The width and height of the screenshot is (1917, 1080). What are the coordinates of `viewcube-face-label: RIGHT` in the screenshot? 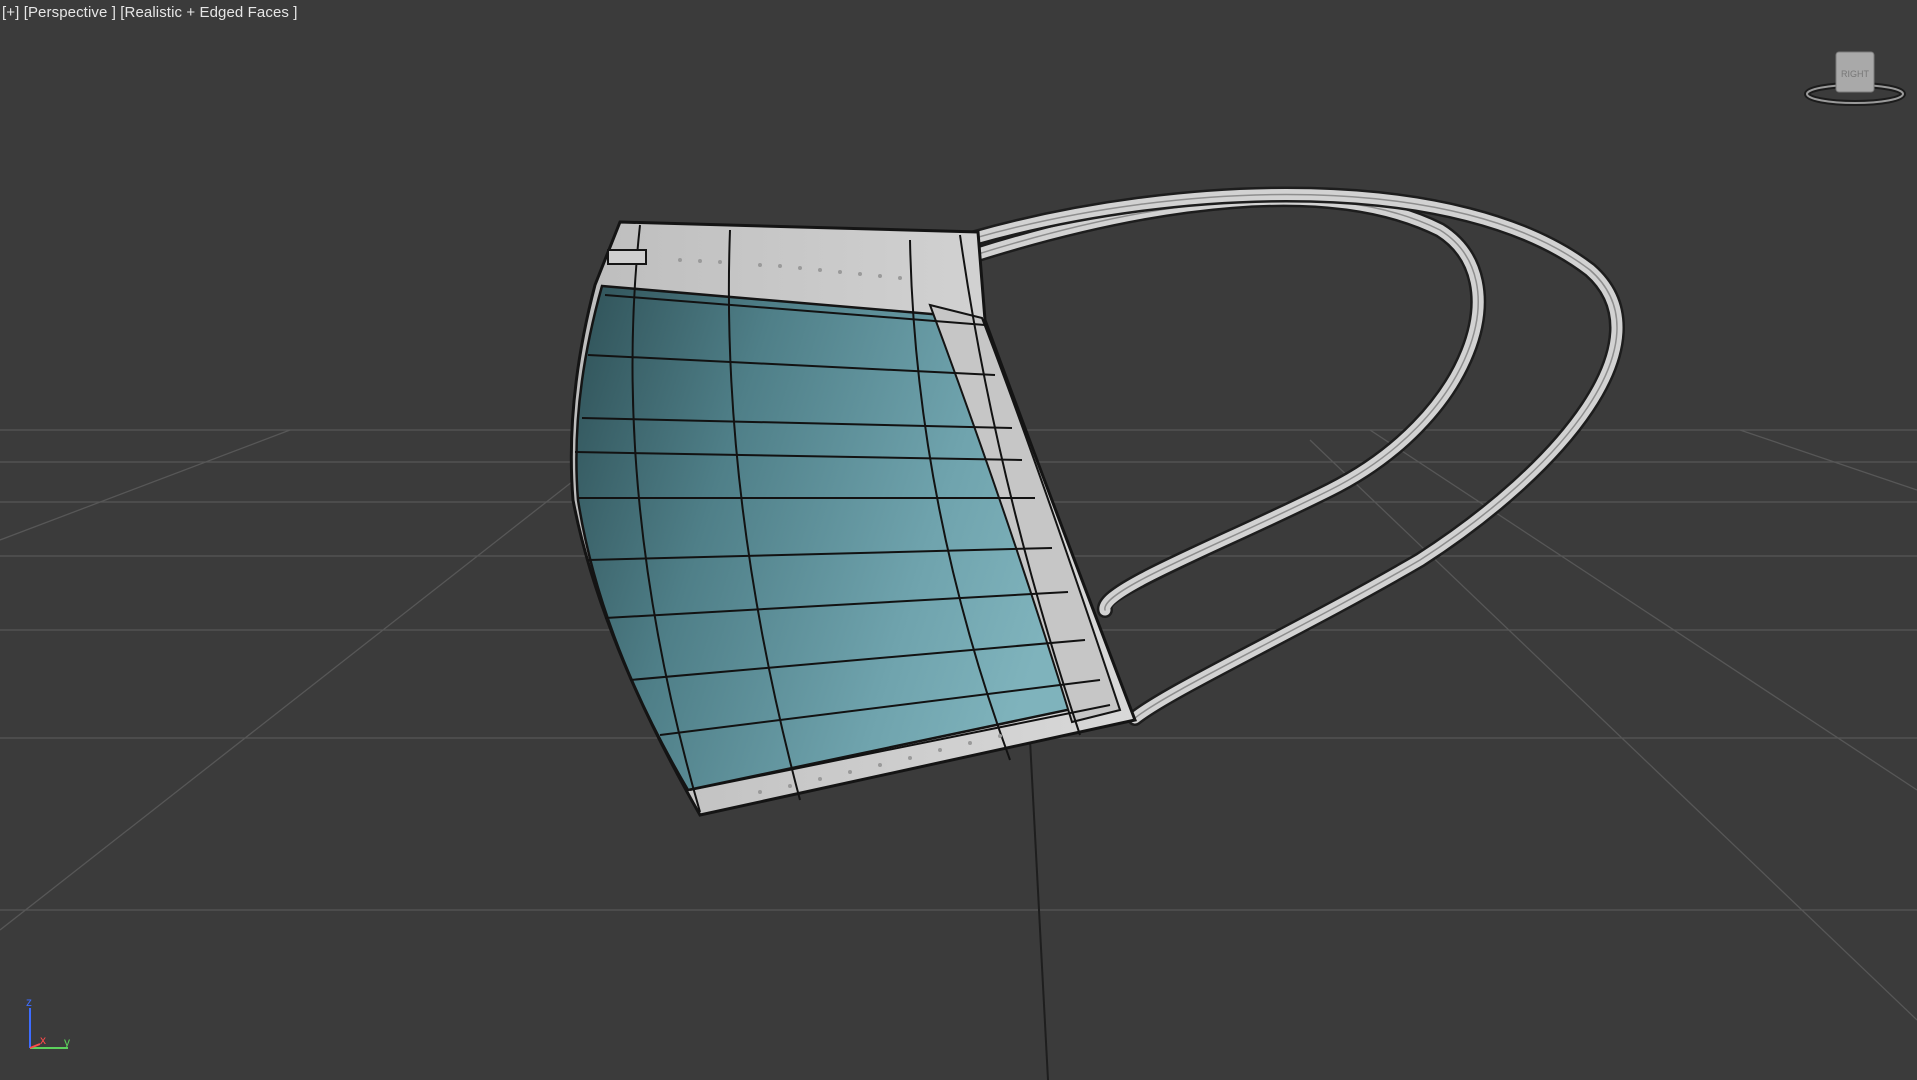 It's located at (1855, 74).